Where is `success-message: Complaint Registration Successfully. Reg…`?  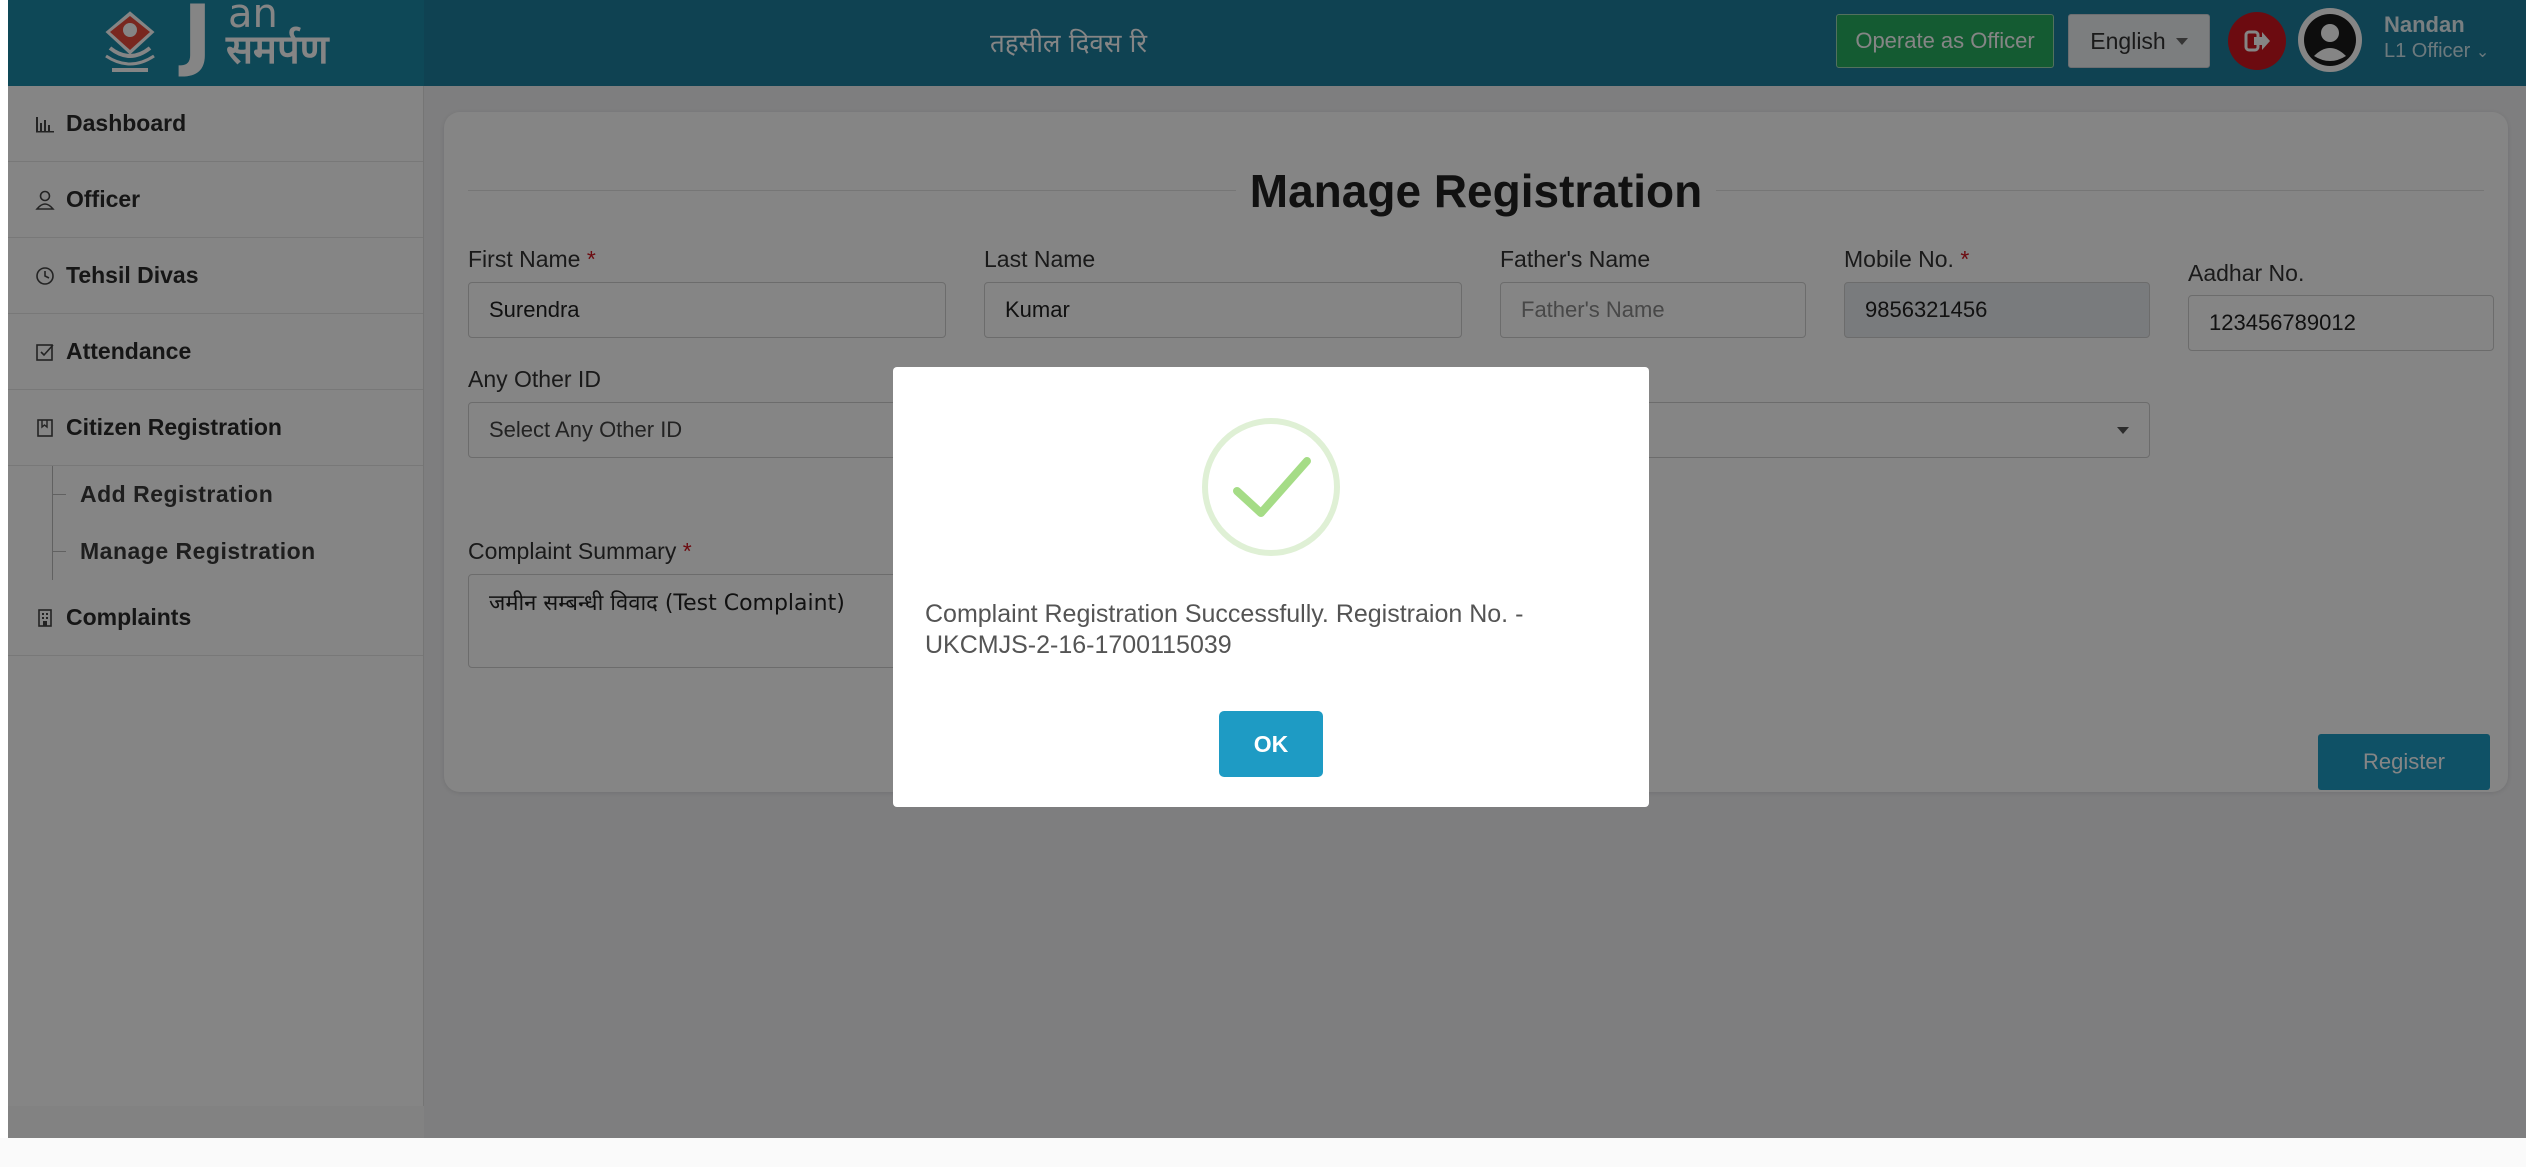
success-message: Complaint Registration Successfully. Reg… is located at coordinates (1275, 630).